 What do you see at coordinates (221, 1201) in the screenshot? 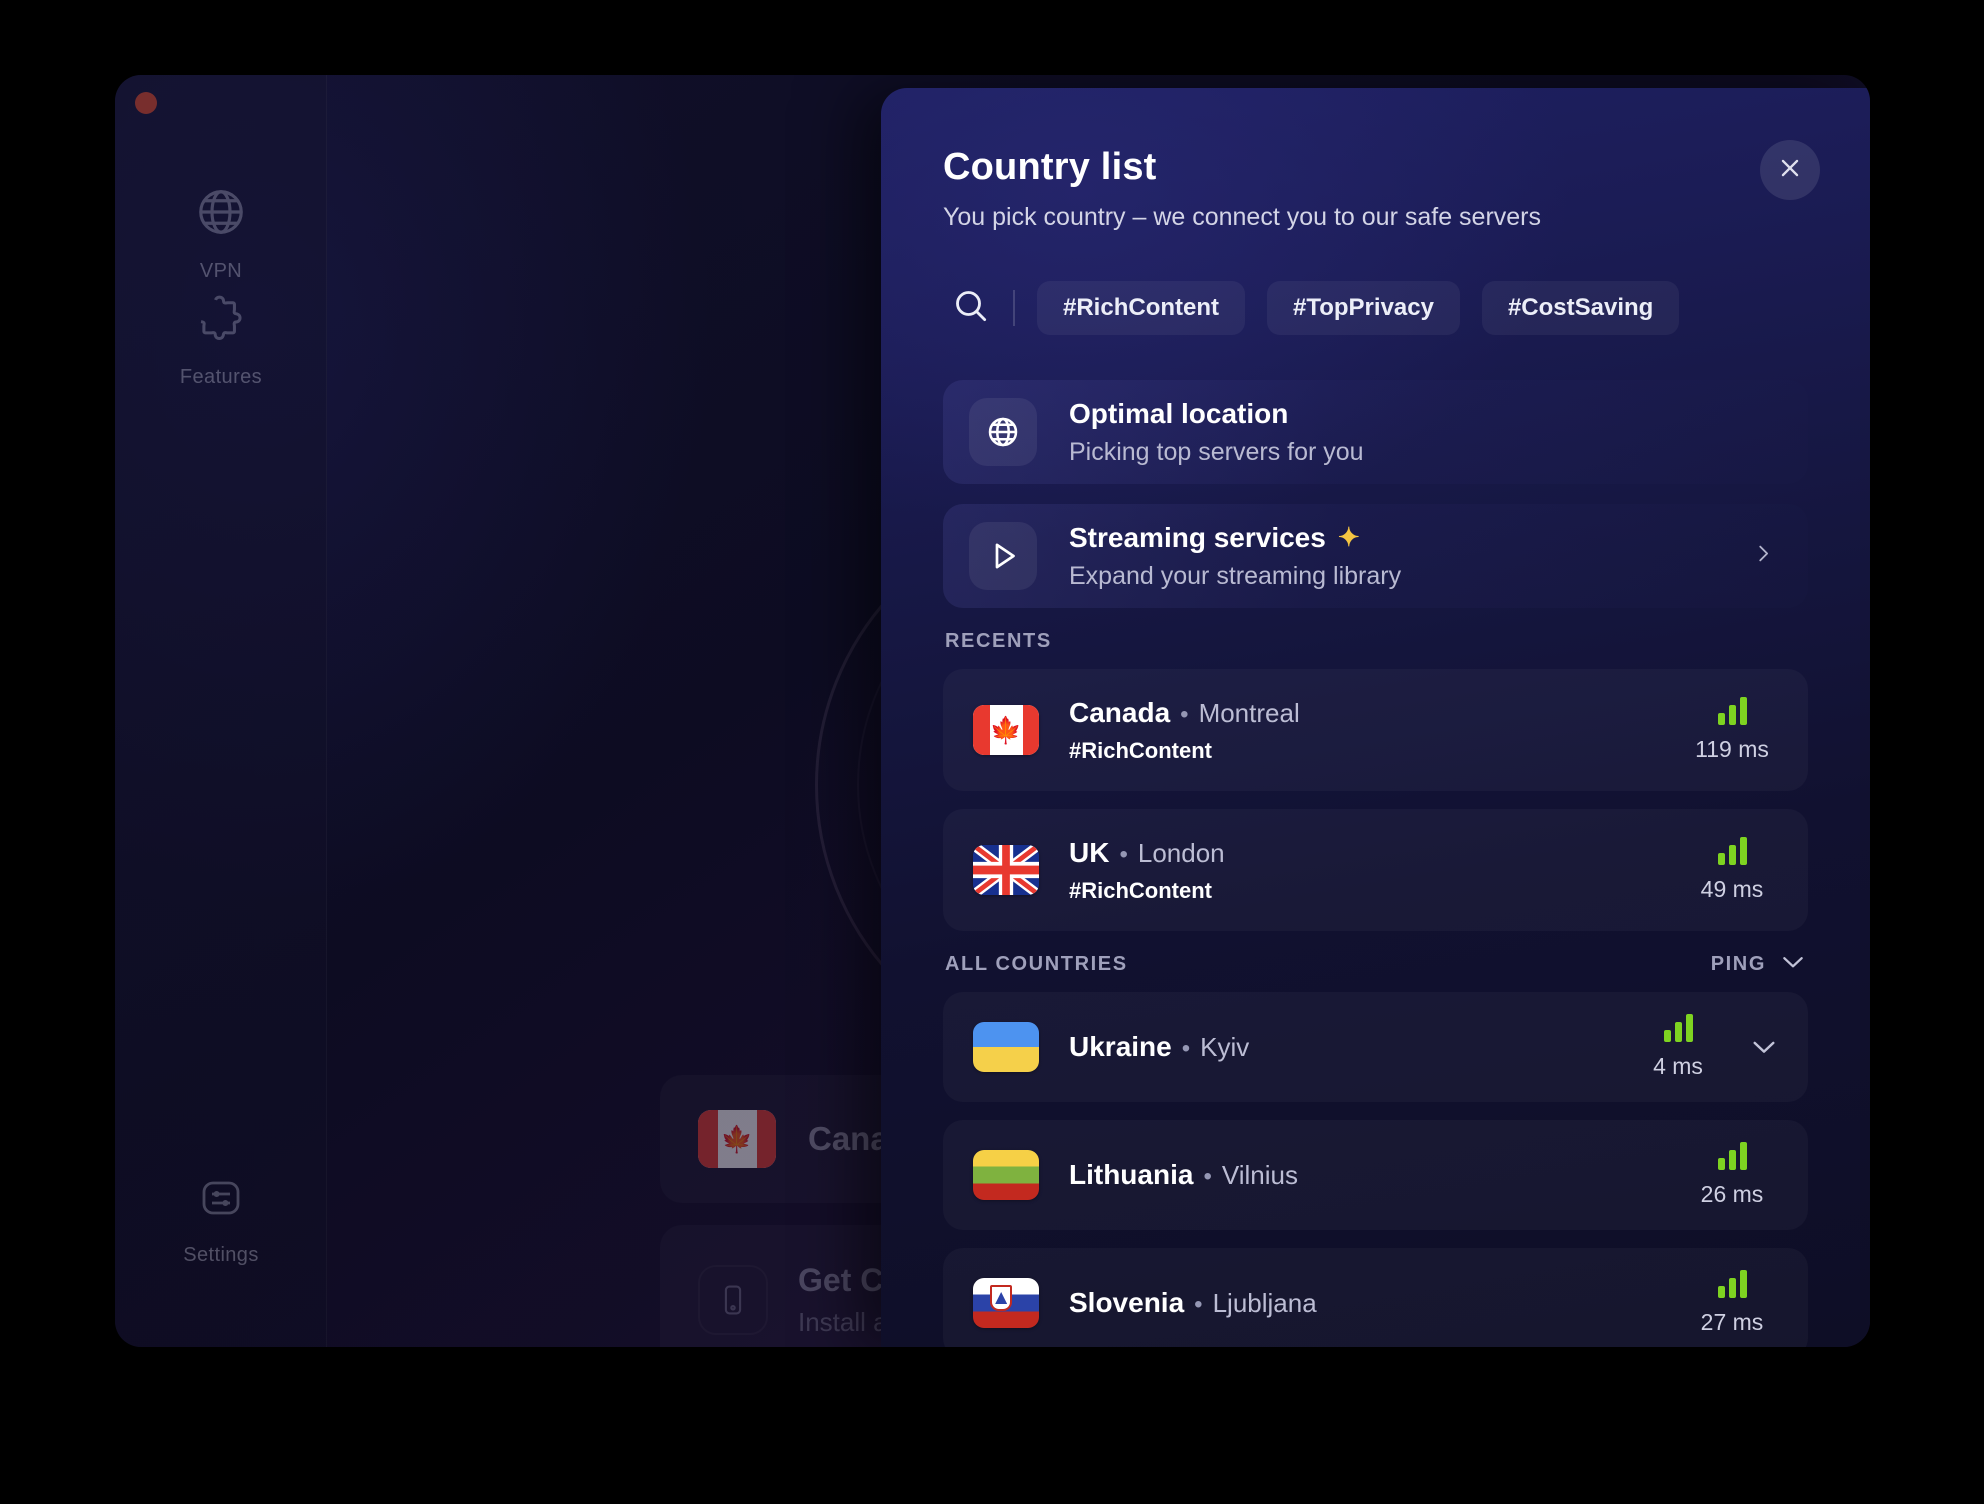
I see `sliders-icon` at bounding box center [221, 1201].